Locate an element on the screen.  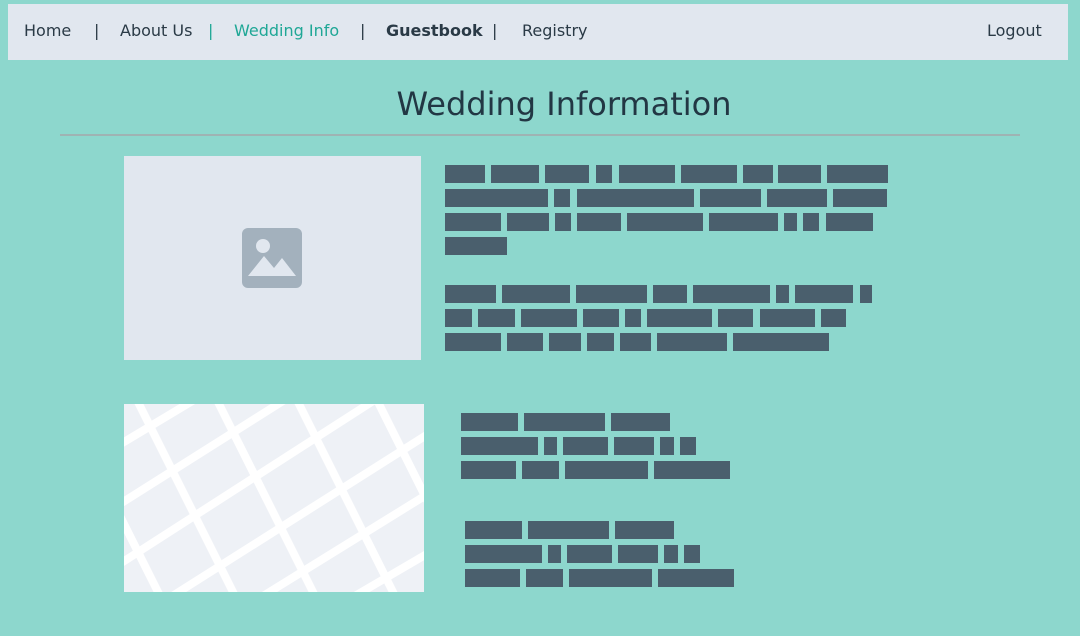
nav-about-link: About Us is located at coordinates (156, 31).